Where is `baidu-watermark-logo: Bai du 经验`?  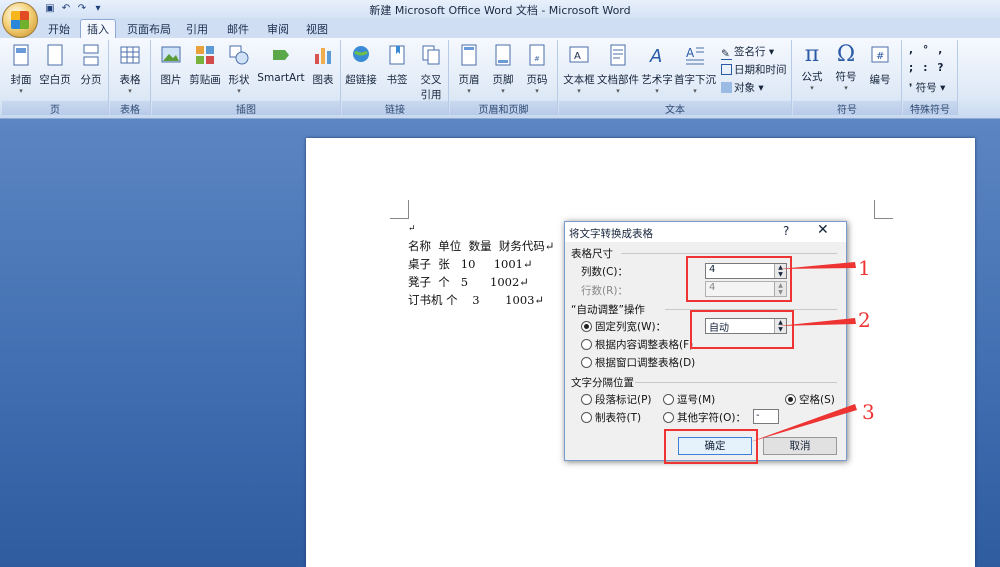
baidu-watermark-logo: Bai du 经验 is located at coordinates (864, 503).